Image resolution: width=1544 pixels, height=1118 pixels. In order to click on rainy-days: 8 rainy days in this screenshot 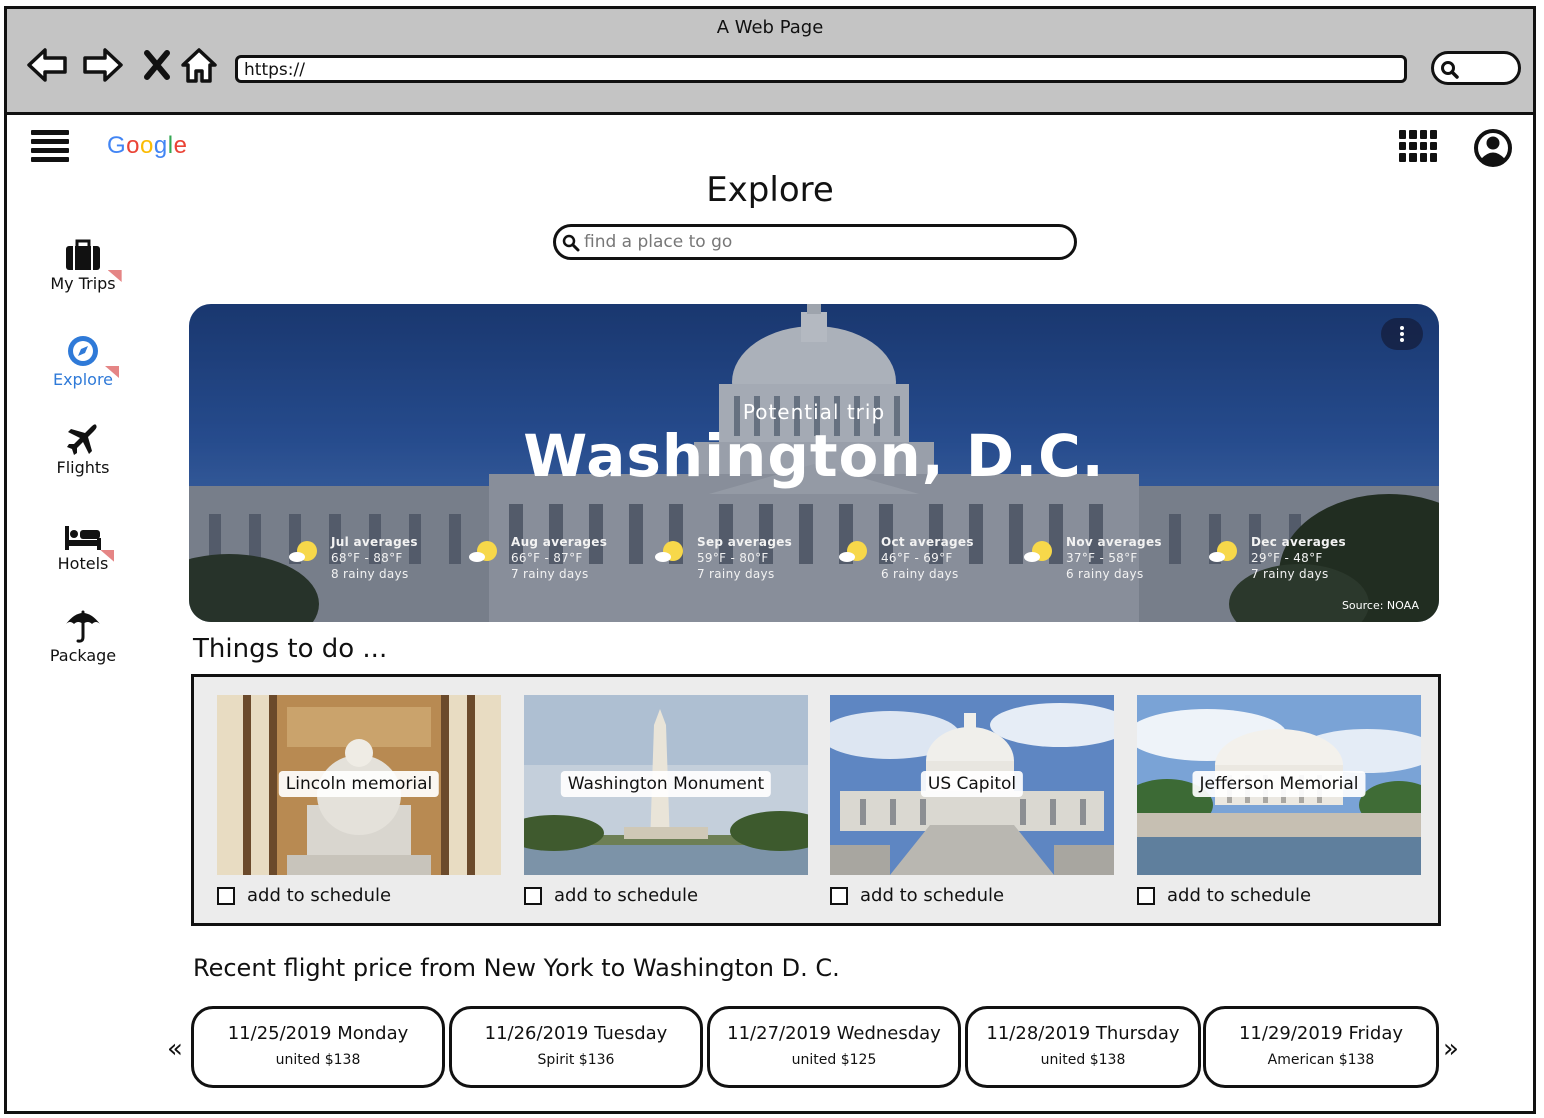, I will do `click(370, 574)`.